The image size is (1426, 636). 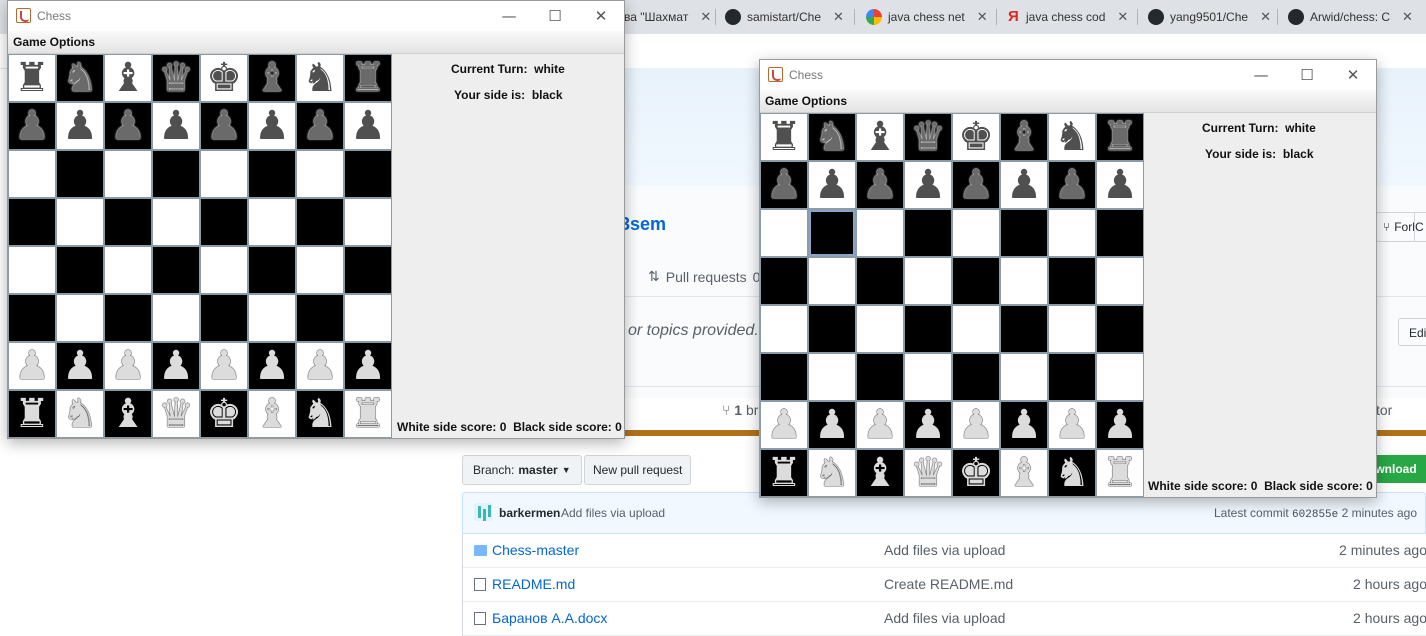 What do you see at coordinates (1420, 227) in the screenshot?
I see `fork-count: C` at bounding box center [1420, 227].